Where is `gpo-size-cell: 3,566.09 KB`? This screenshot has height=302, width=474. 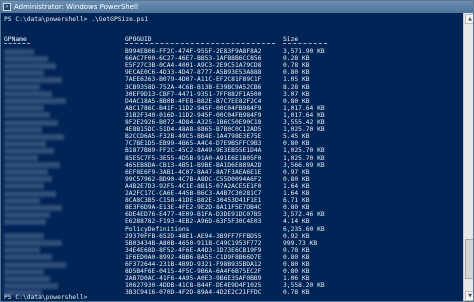 gpo-size-cell: 3,566.09 KB is located at coordinates (304, 165).